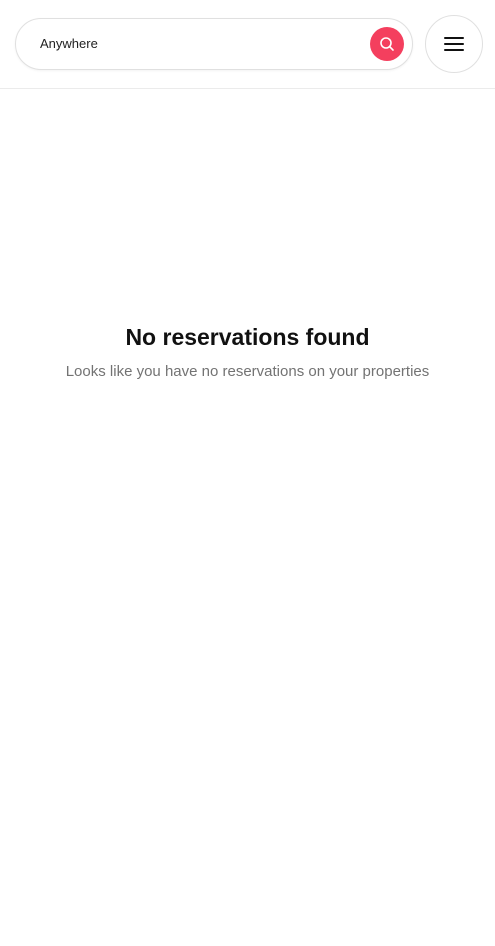 The image size is (495, 946). I want to click on search-bar: Anywhere, so click(214, 44).